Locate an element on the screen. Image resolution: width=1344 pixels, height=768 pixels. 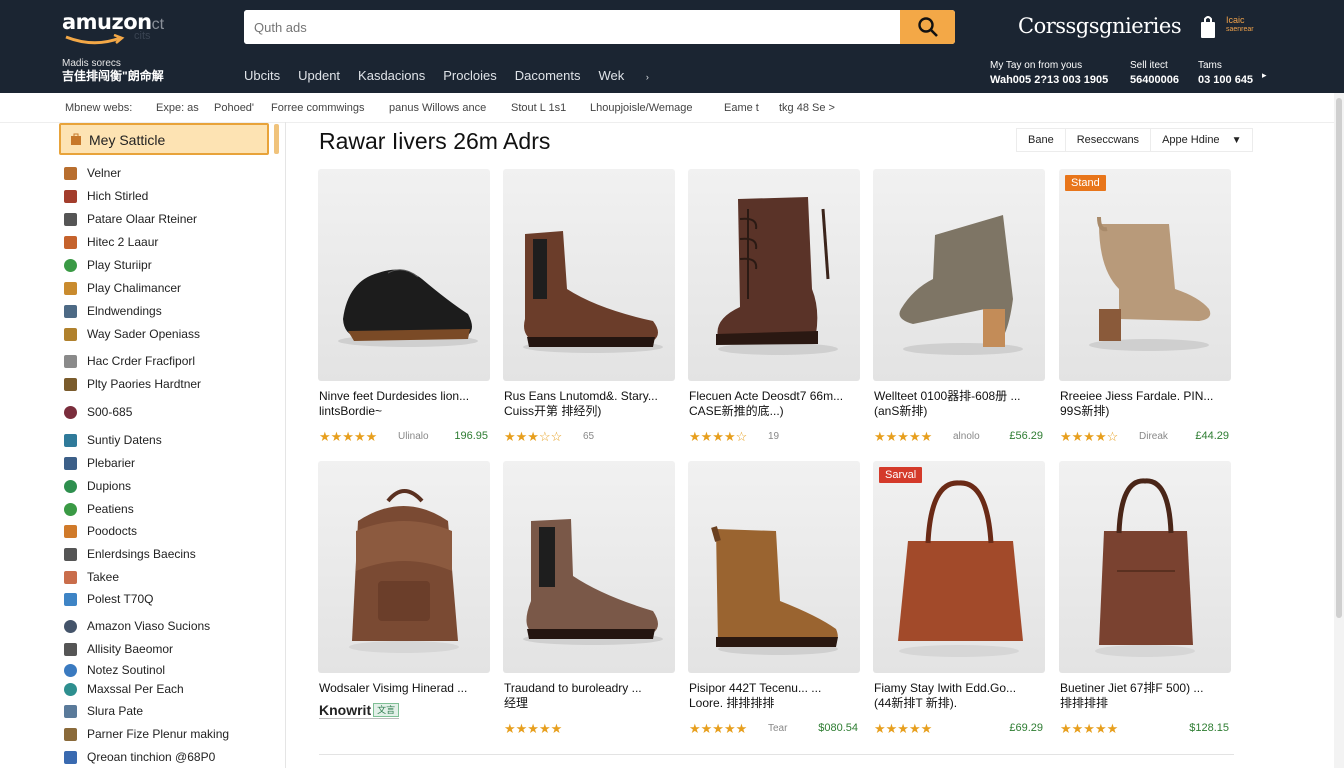
nav-item: Dacoments is located at coordinates (548, 75).